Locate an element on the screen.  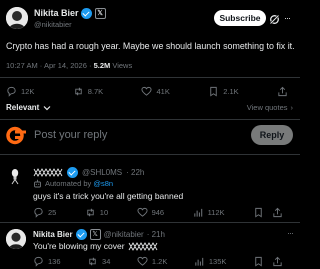
tweet-timestamp: 10:27 AM · Apr 14, 2026 · is located at coordinates (50, 65).